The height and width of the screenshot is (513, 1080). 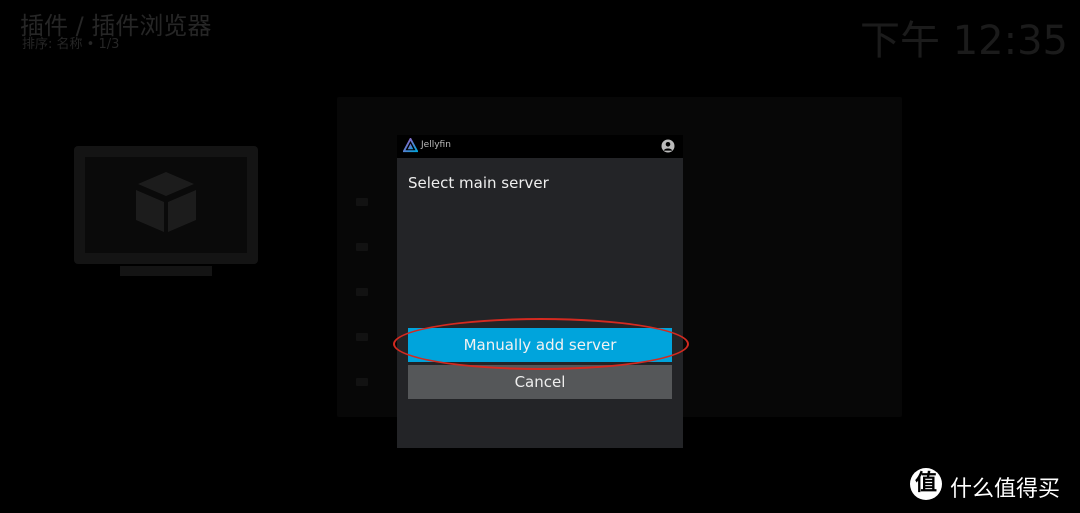 I want to click on user-icon, so click(x=668, y=146).